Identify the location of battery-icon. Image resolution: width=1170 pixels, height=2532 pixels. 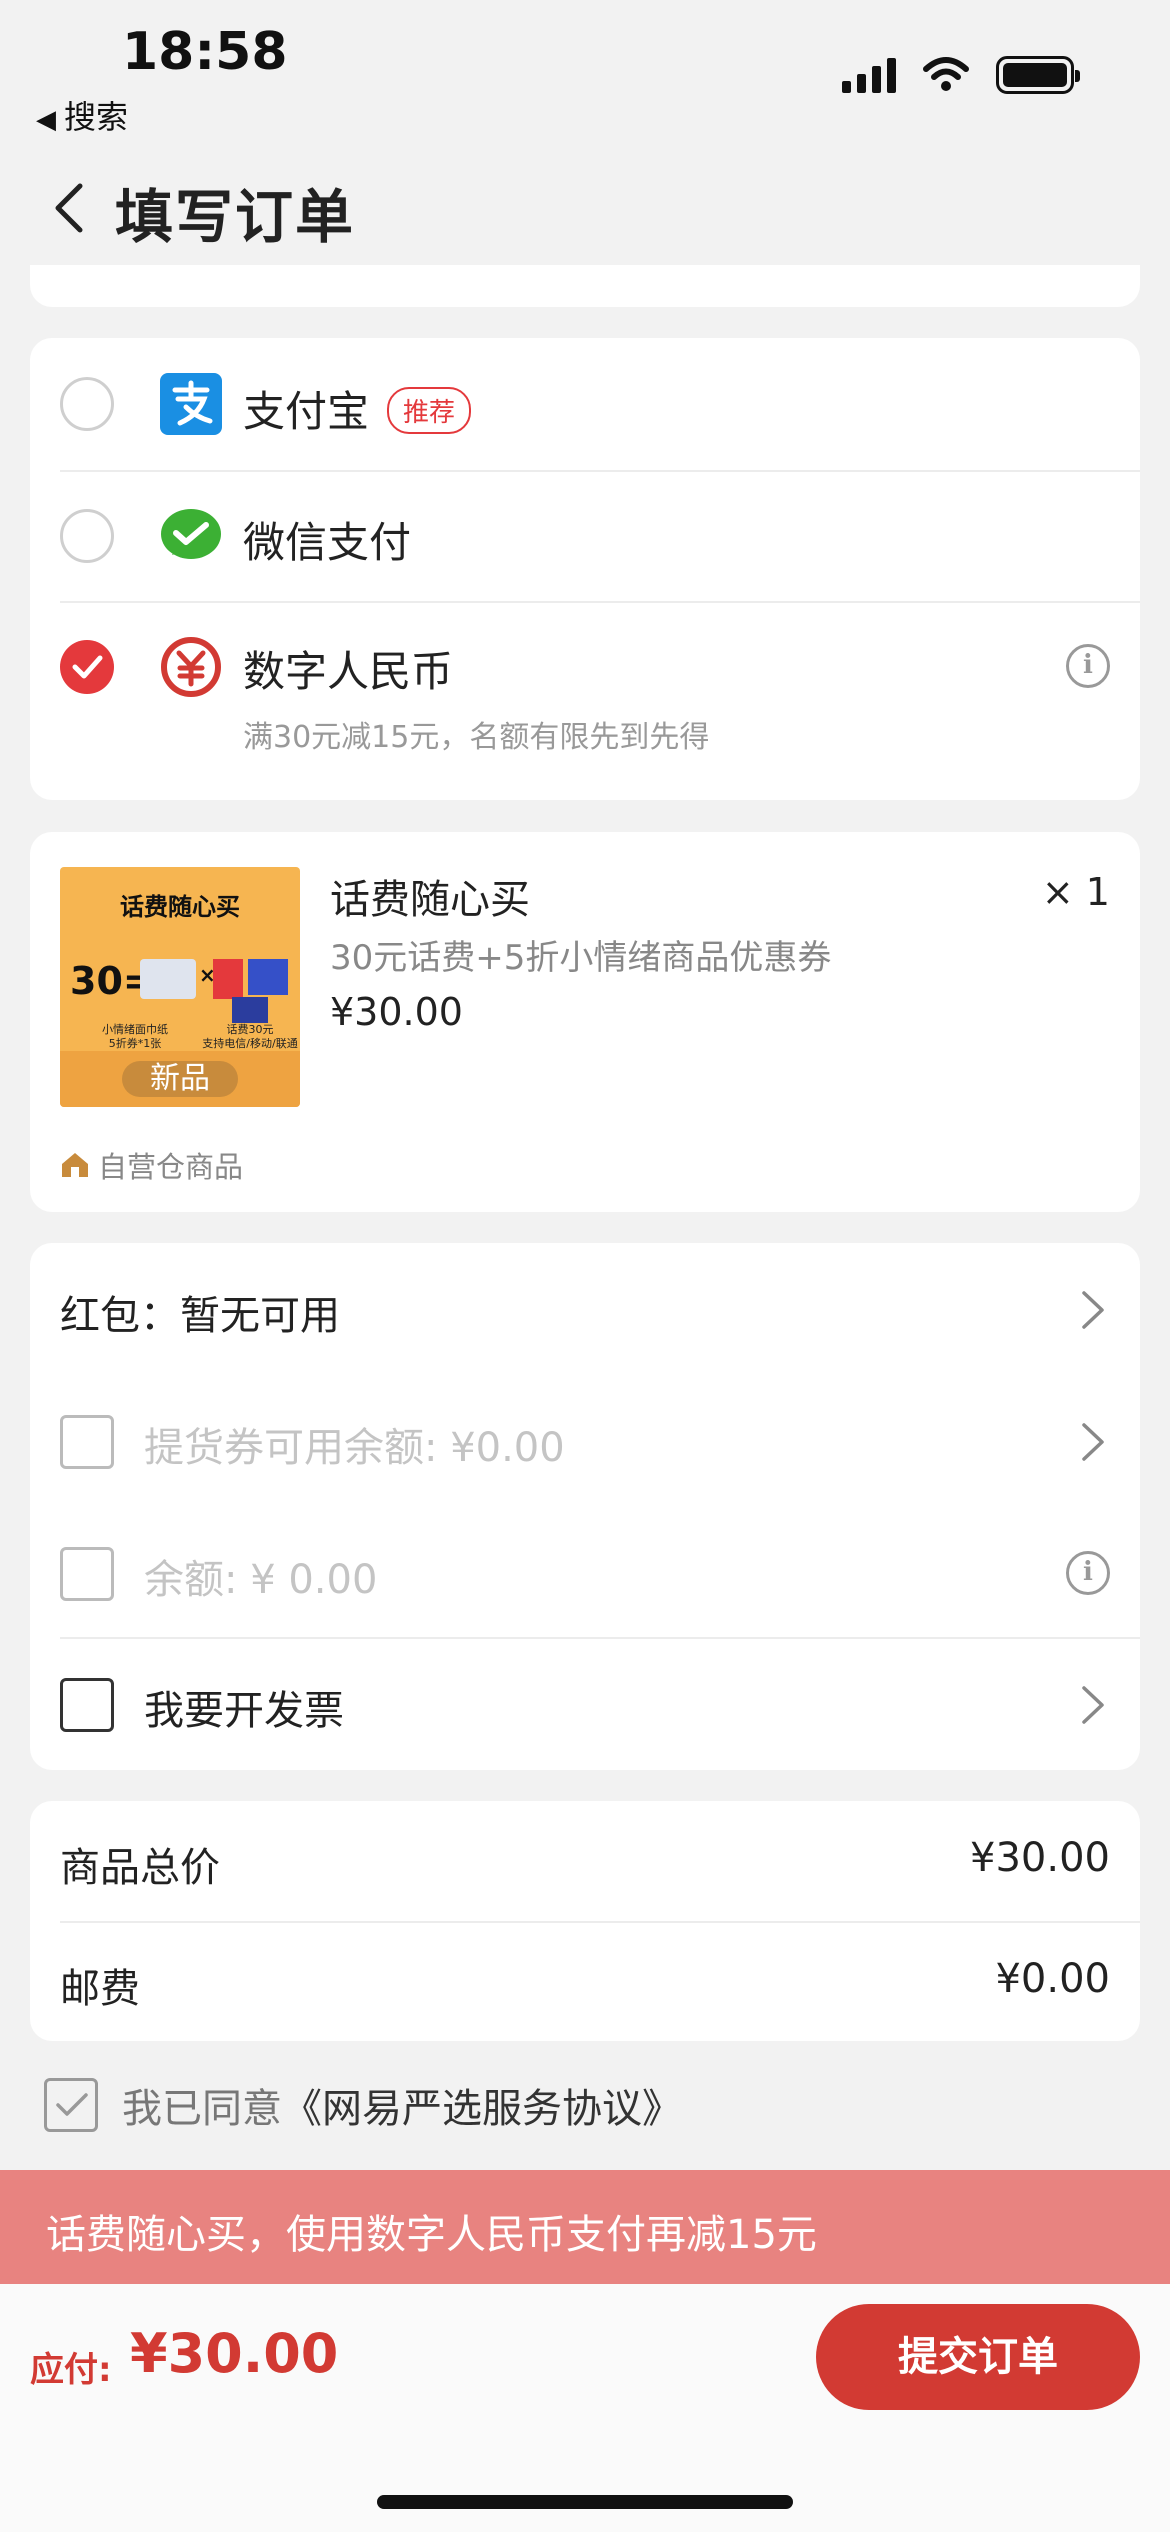
(1038, 75).